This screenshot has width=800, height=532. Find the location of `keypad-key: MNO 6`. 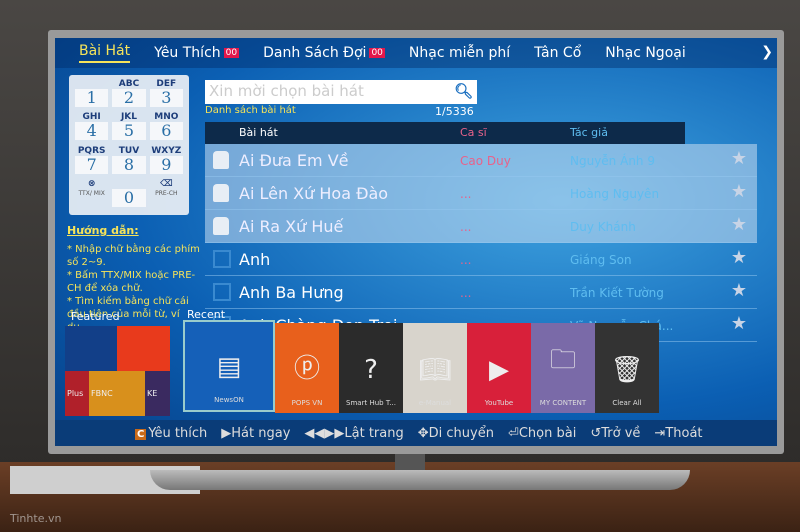

keypad-key: MNO 6 is located at coordinates (166, 128).